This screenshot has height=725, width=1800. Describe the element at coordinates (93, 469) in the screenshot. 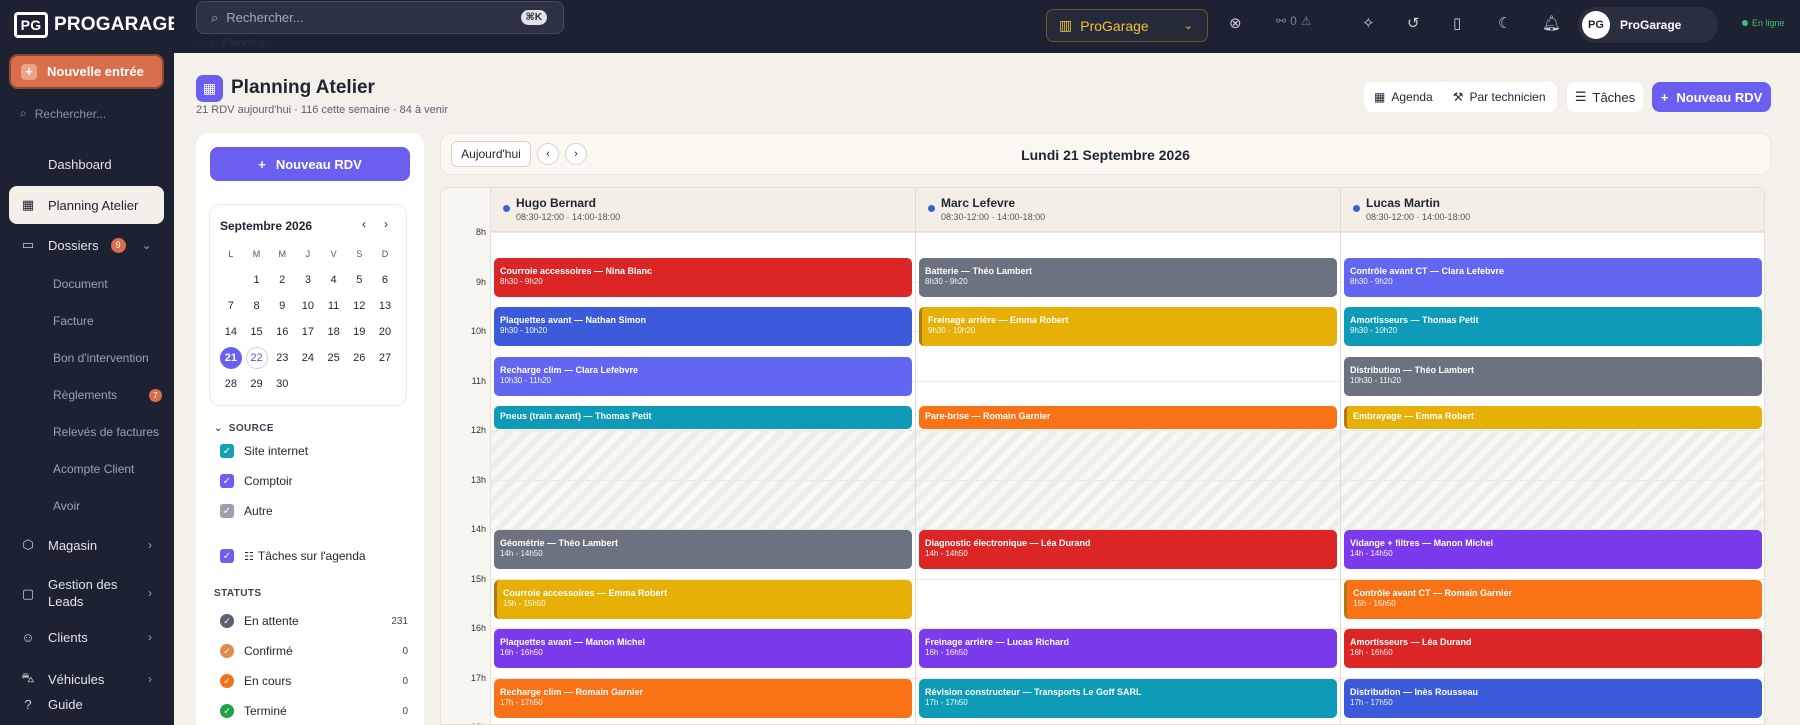

I see `sidebar-subitem-acompte: Acompte Client` at that location.